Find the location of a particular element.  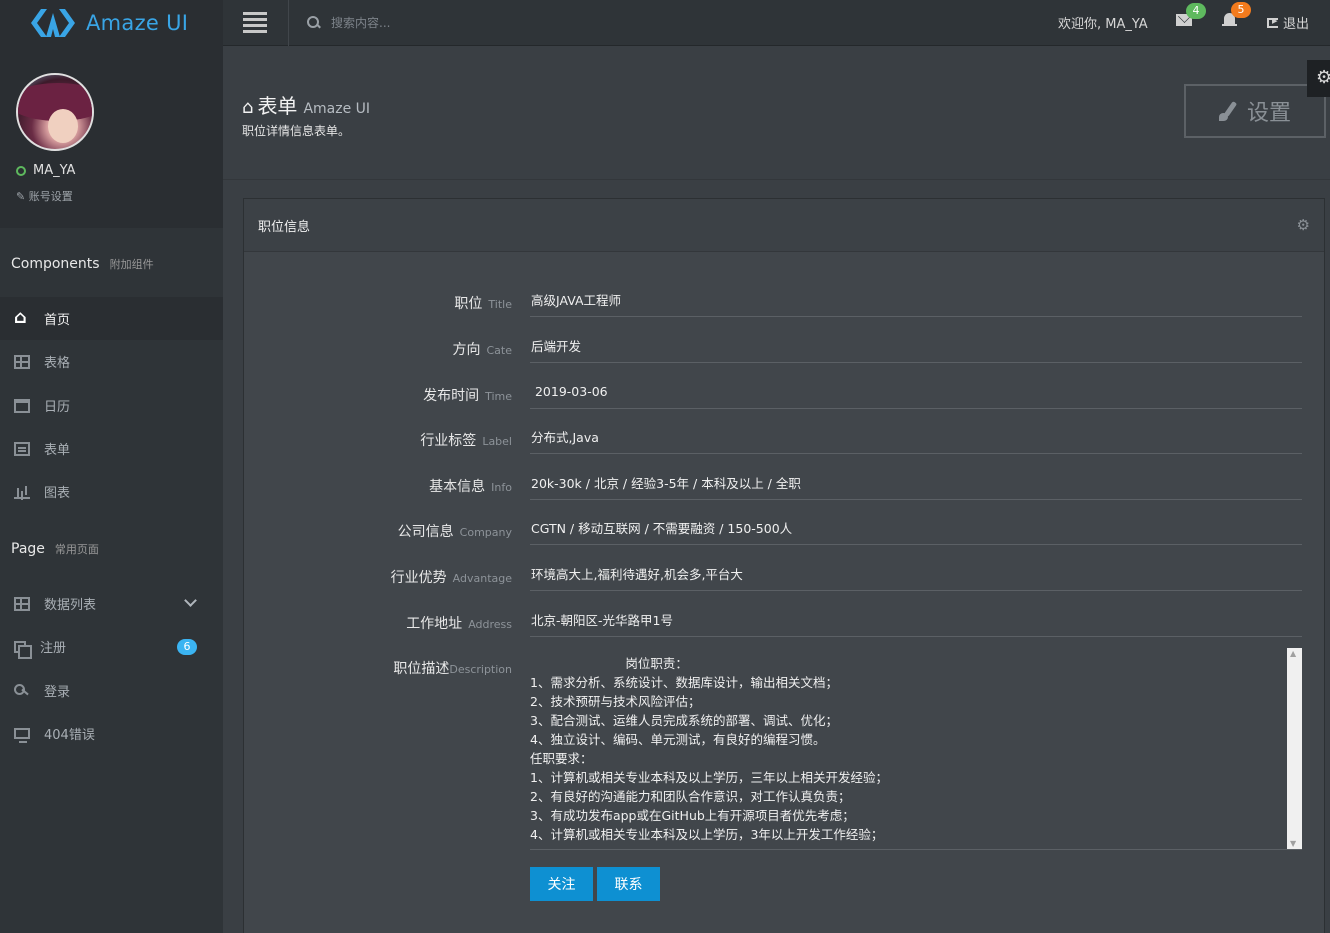

logout-icon is located at coordinates (1272, 21).